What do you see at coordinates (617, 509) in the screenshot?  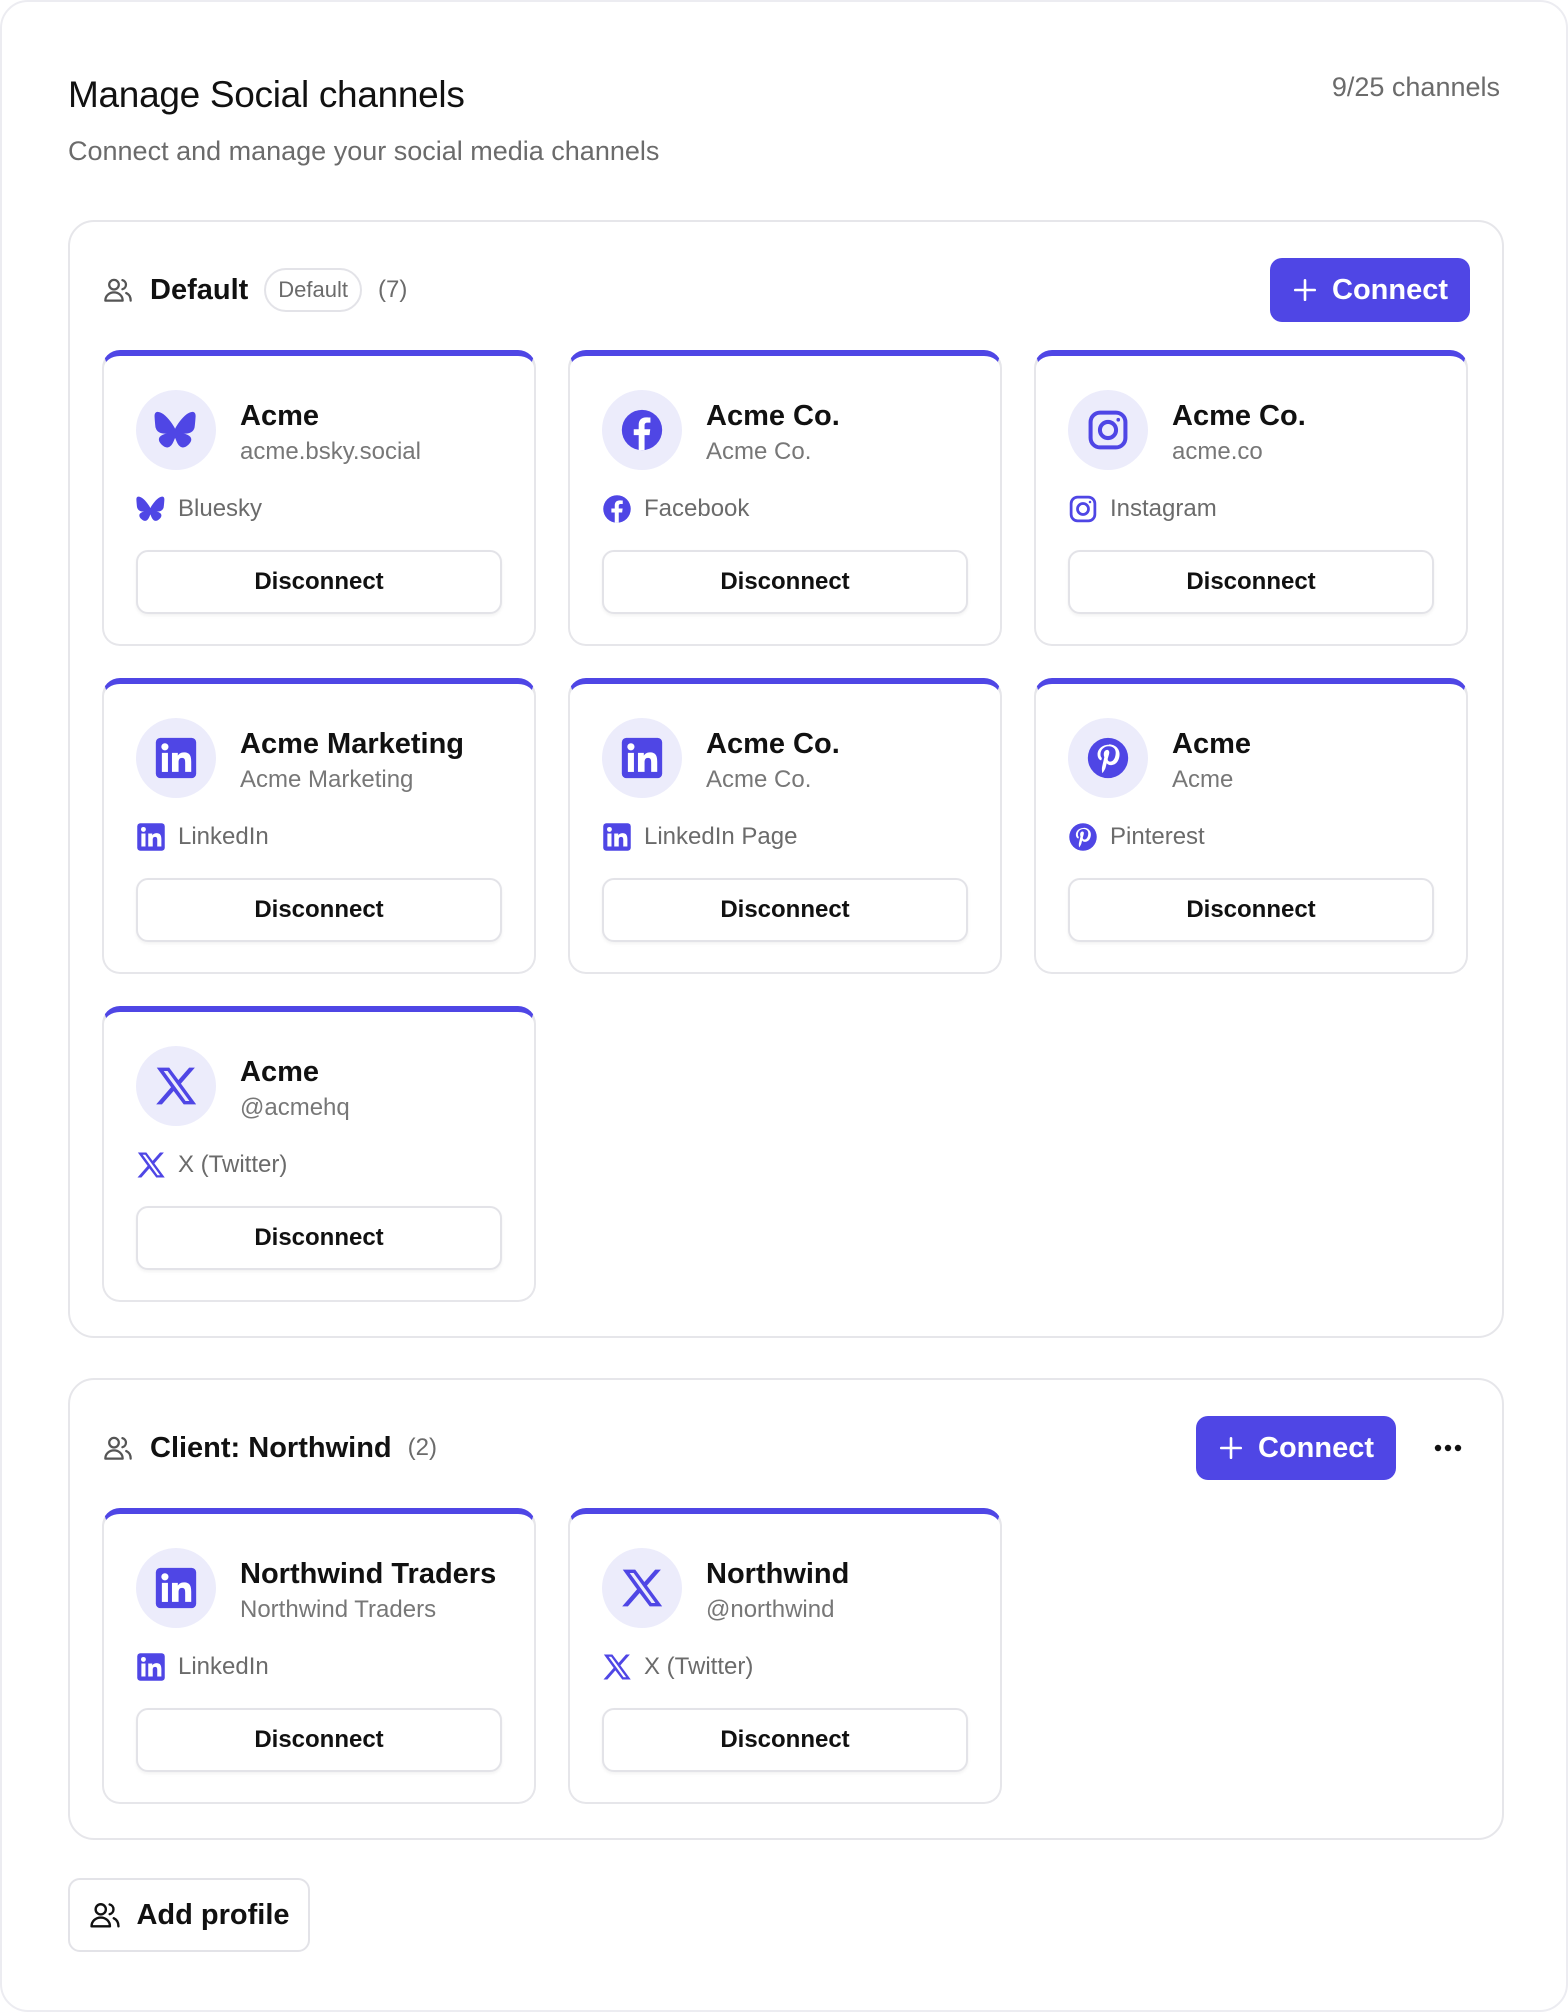 I see `facebook-icon` at bounding box center [617, 509].